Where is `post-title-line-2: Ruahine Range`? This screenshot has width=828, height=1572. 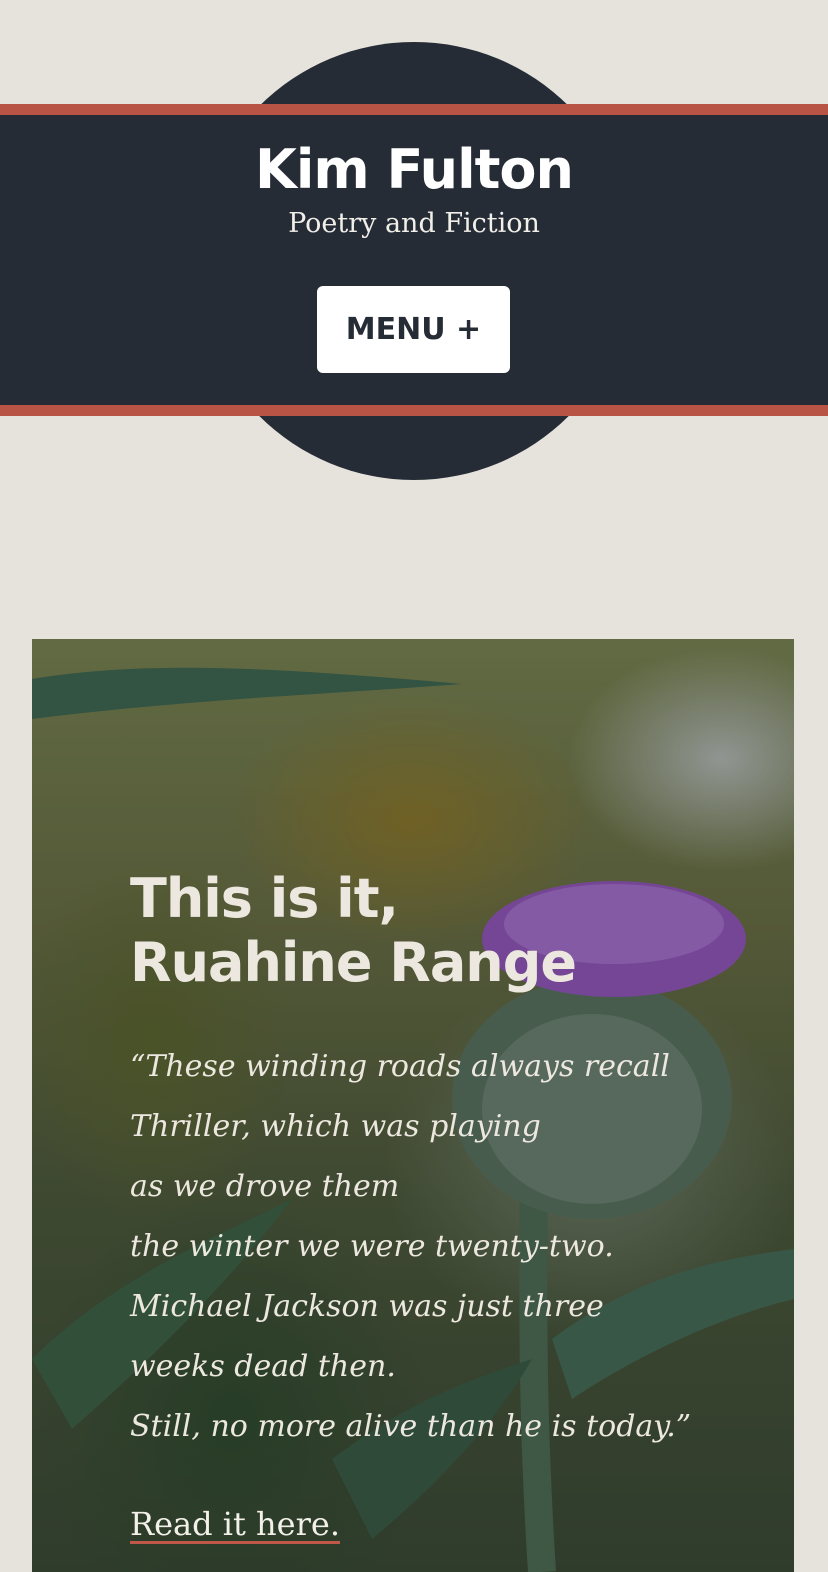 post-title-line-2: Ruahine Range is located at coordinates (353, 962).